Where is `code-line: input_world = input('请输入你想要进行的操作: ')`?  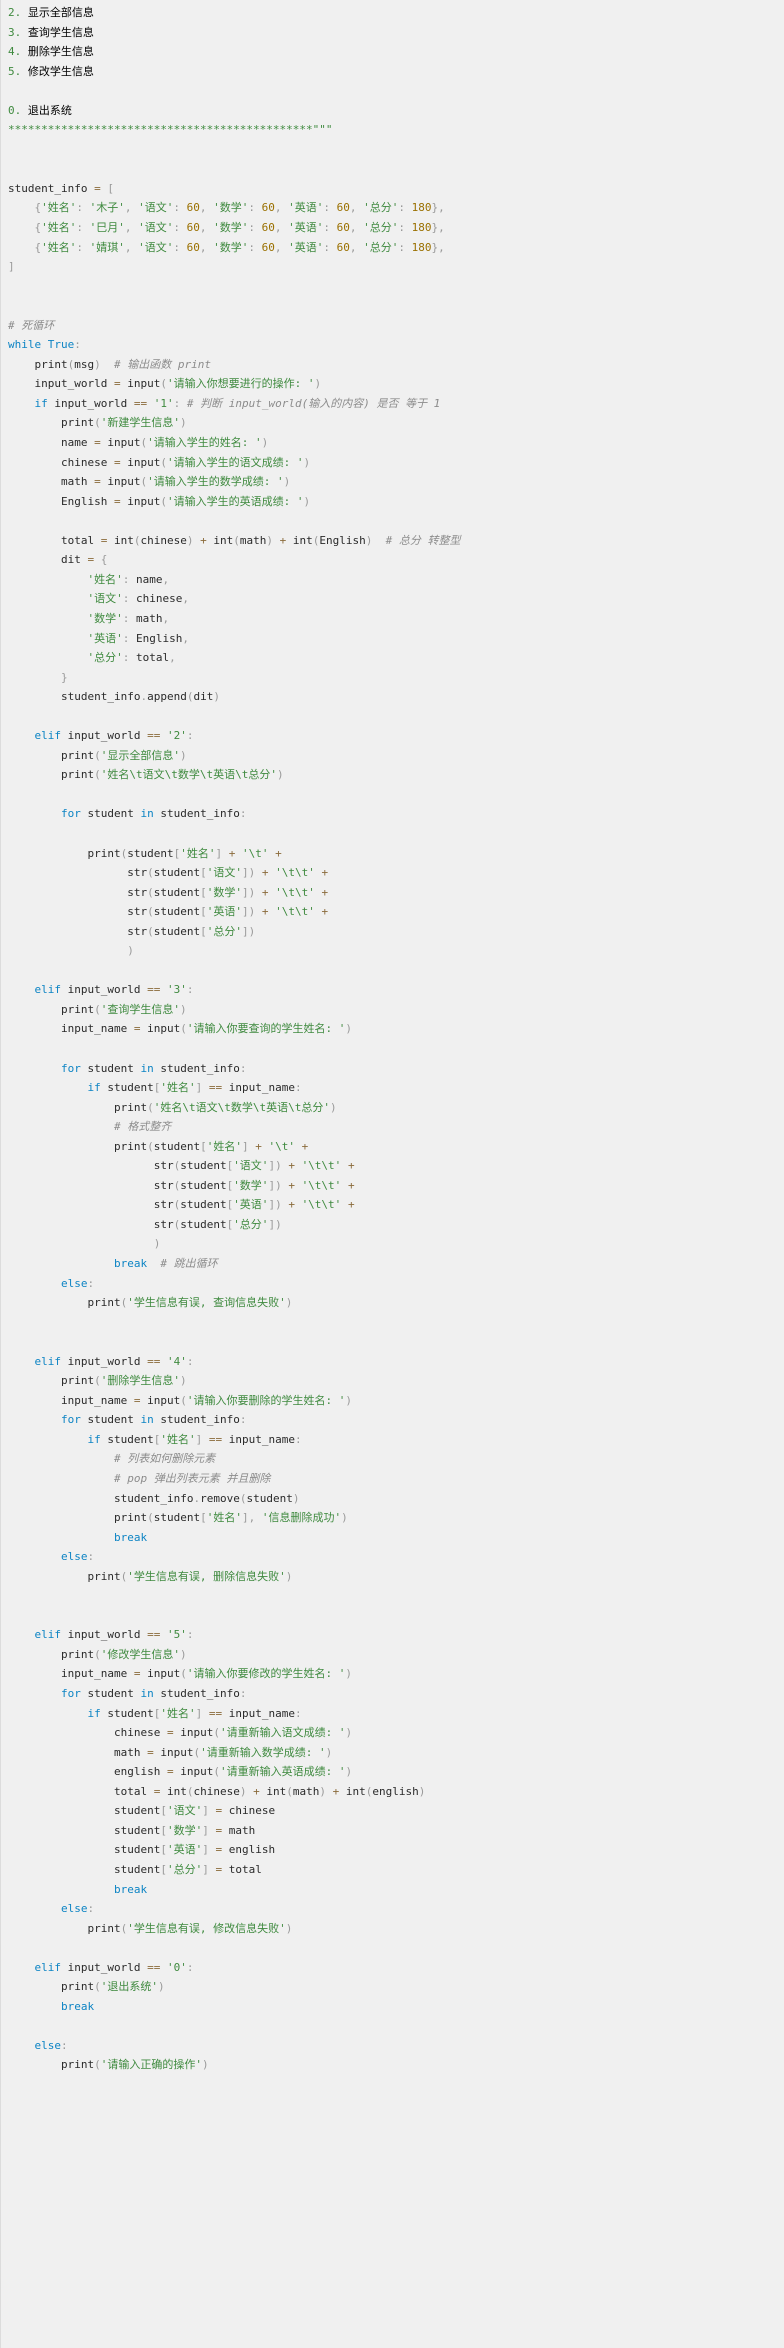
code-line: input_world = input('请输入你想要进行的操作: ') is located at coordinates (178, 384).